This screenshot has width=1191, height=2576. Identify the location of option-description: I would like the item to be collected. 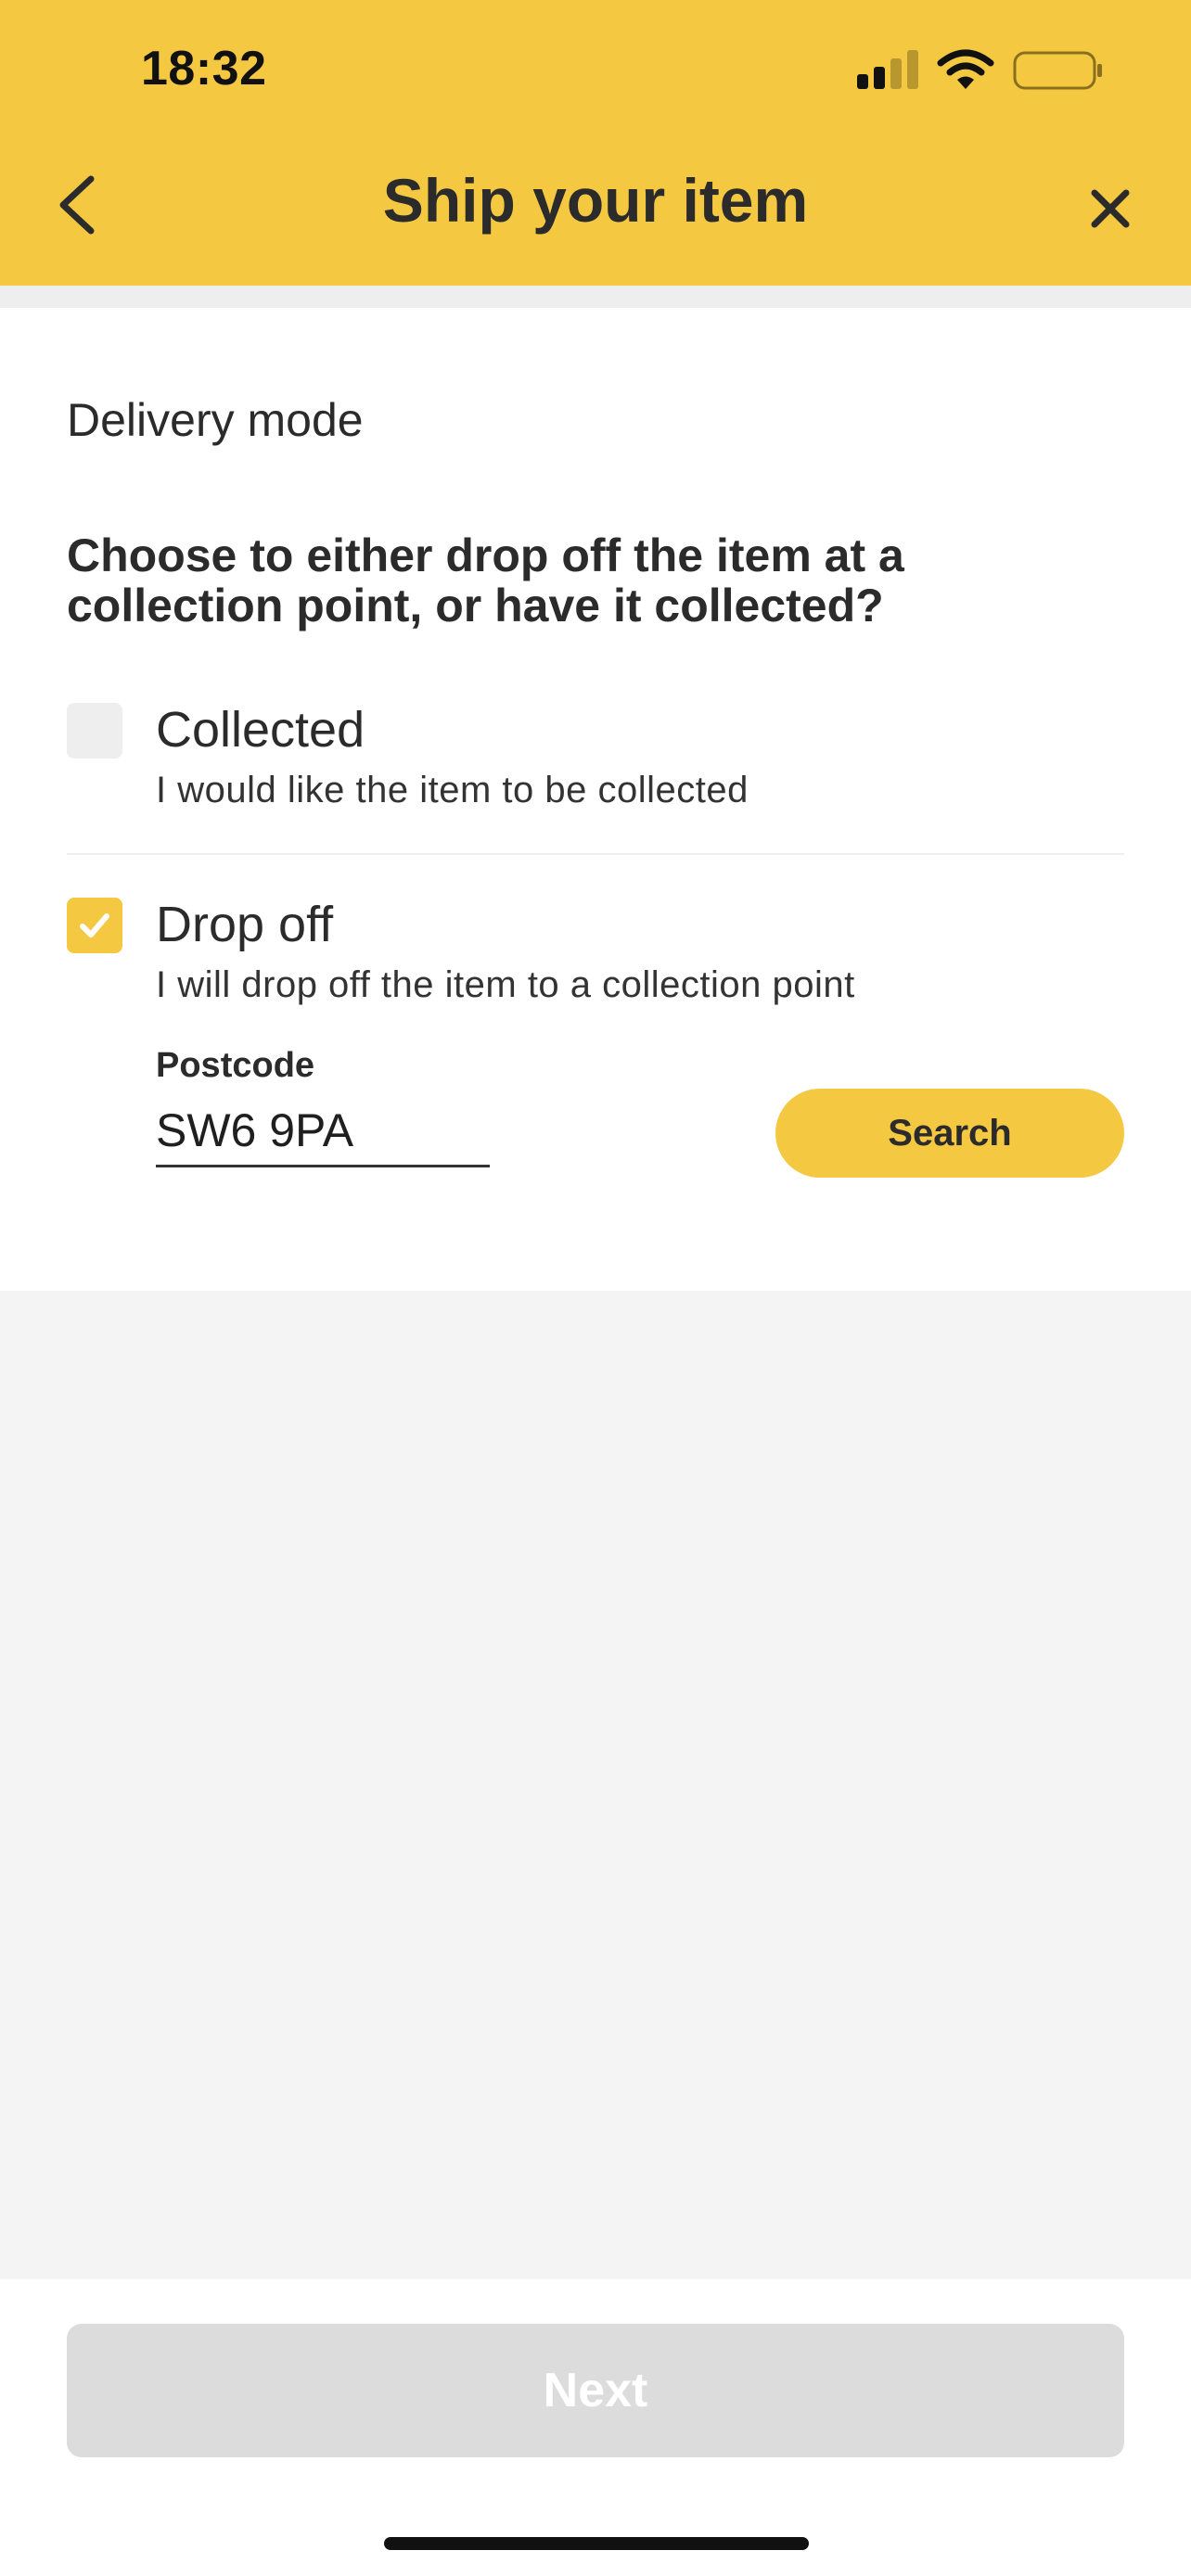
(452, 790).